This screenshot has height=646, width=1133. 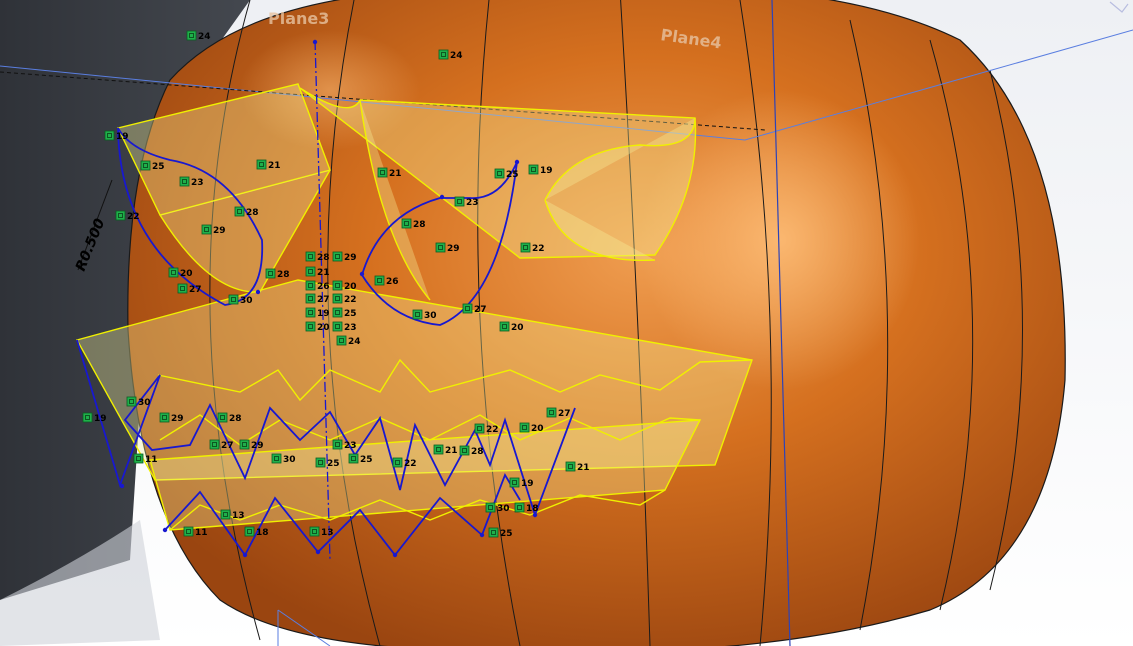 What do you see at coordinates (386, 281) in the screenshot?
I see `relation-marker: 26` at bounding box center [386, 281].